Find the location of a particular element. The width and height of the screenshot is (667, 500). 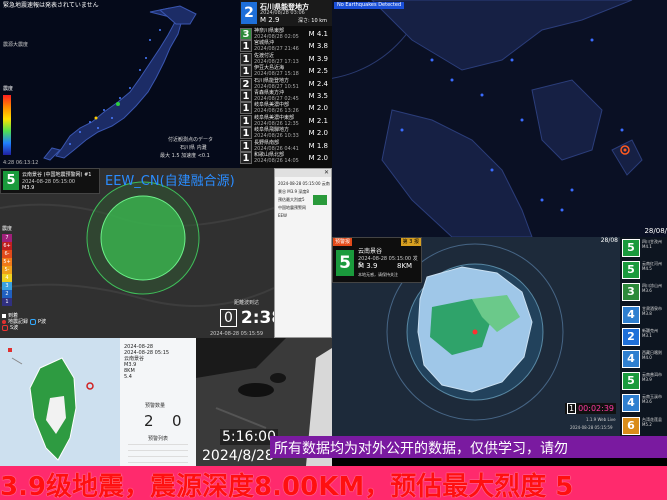

intensity-legend: 7 6+ 6- 5+ 5- 4 3 2 1 is located at coordinates (7, 270).